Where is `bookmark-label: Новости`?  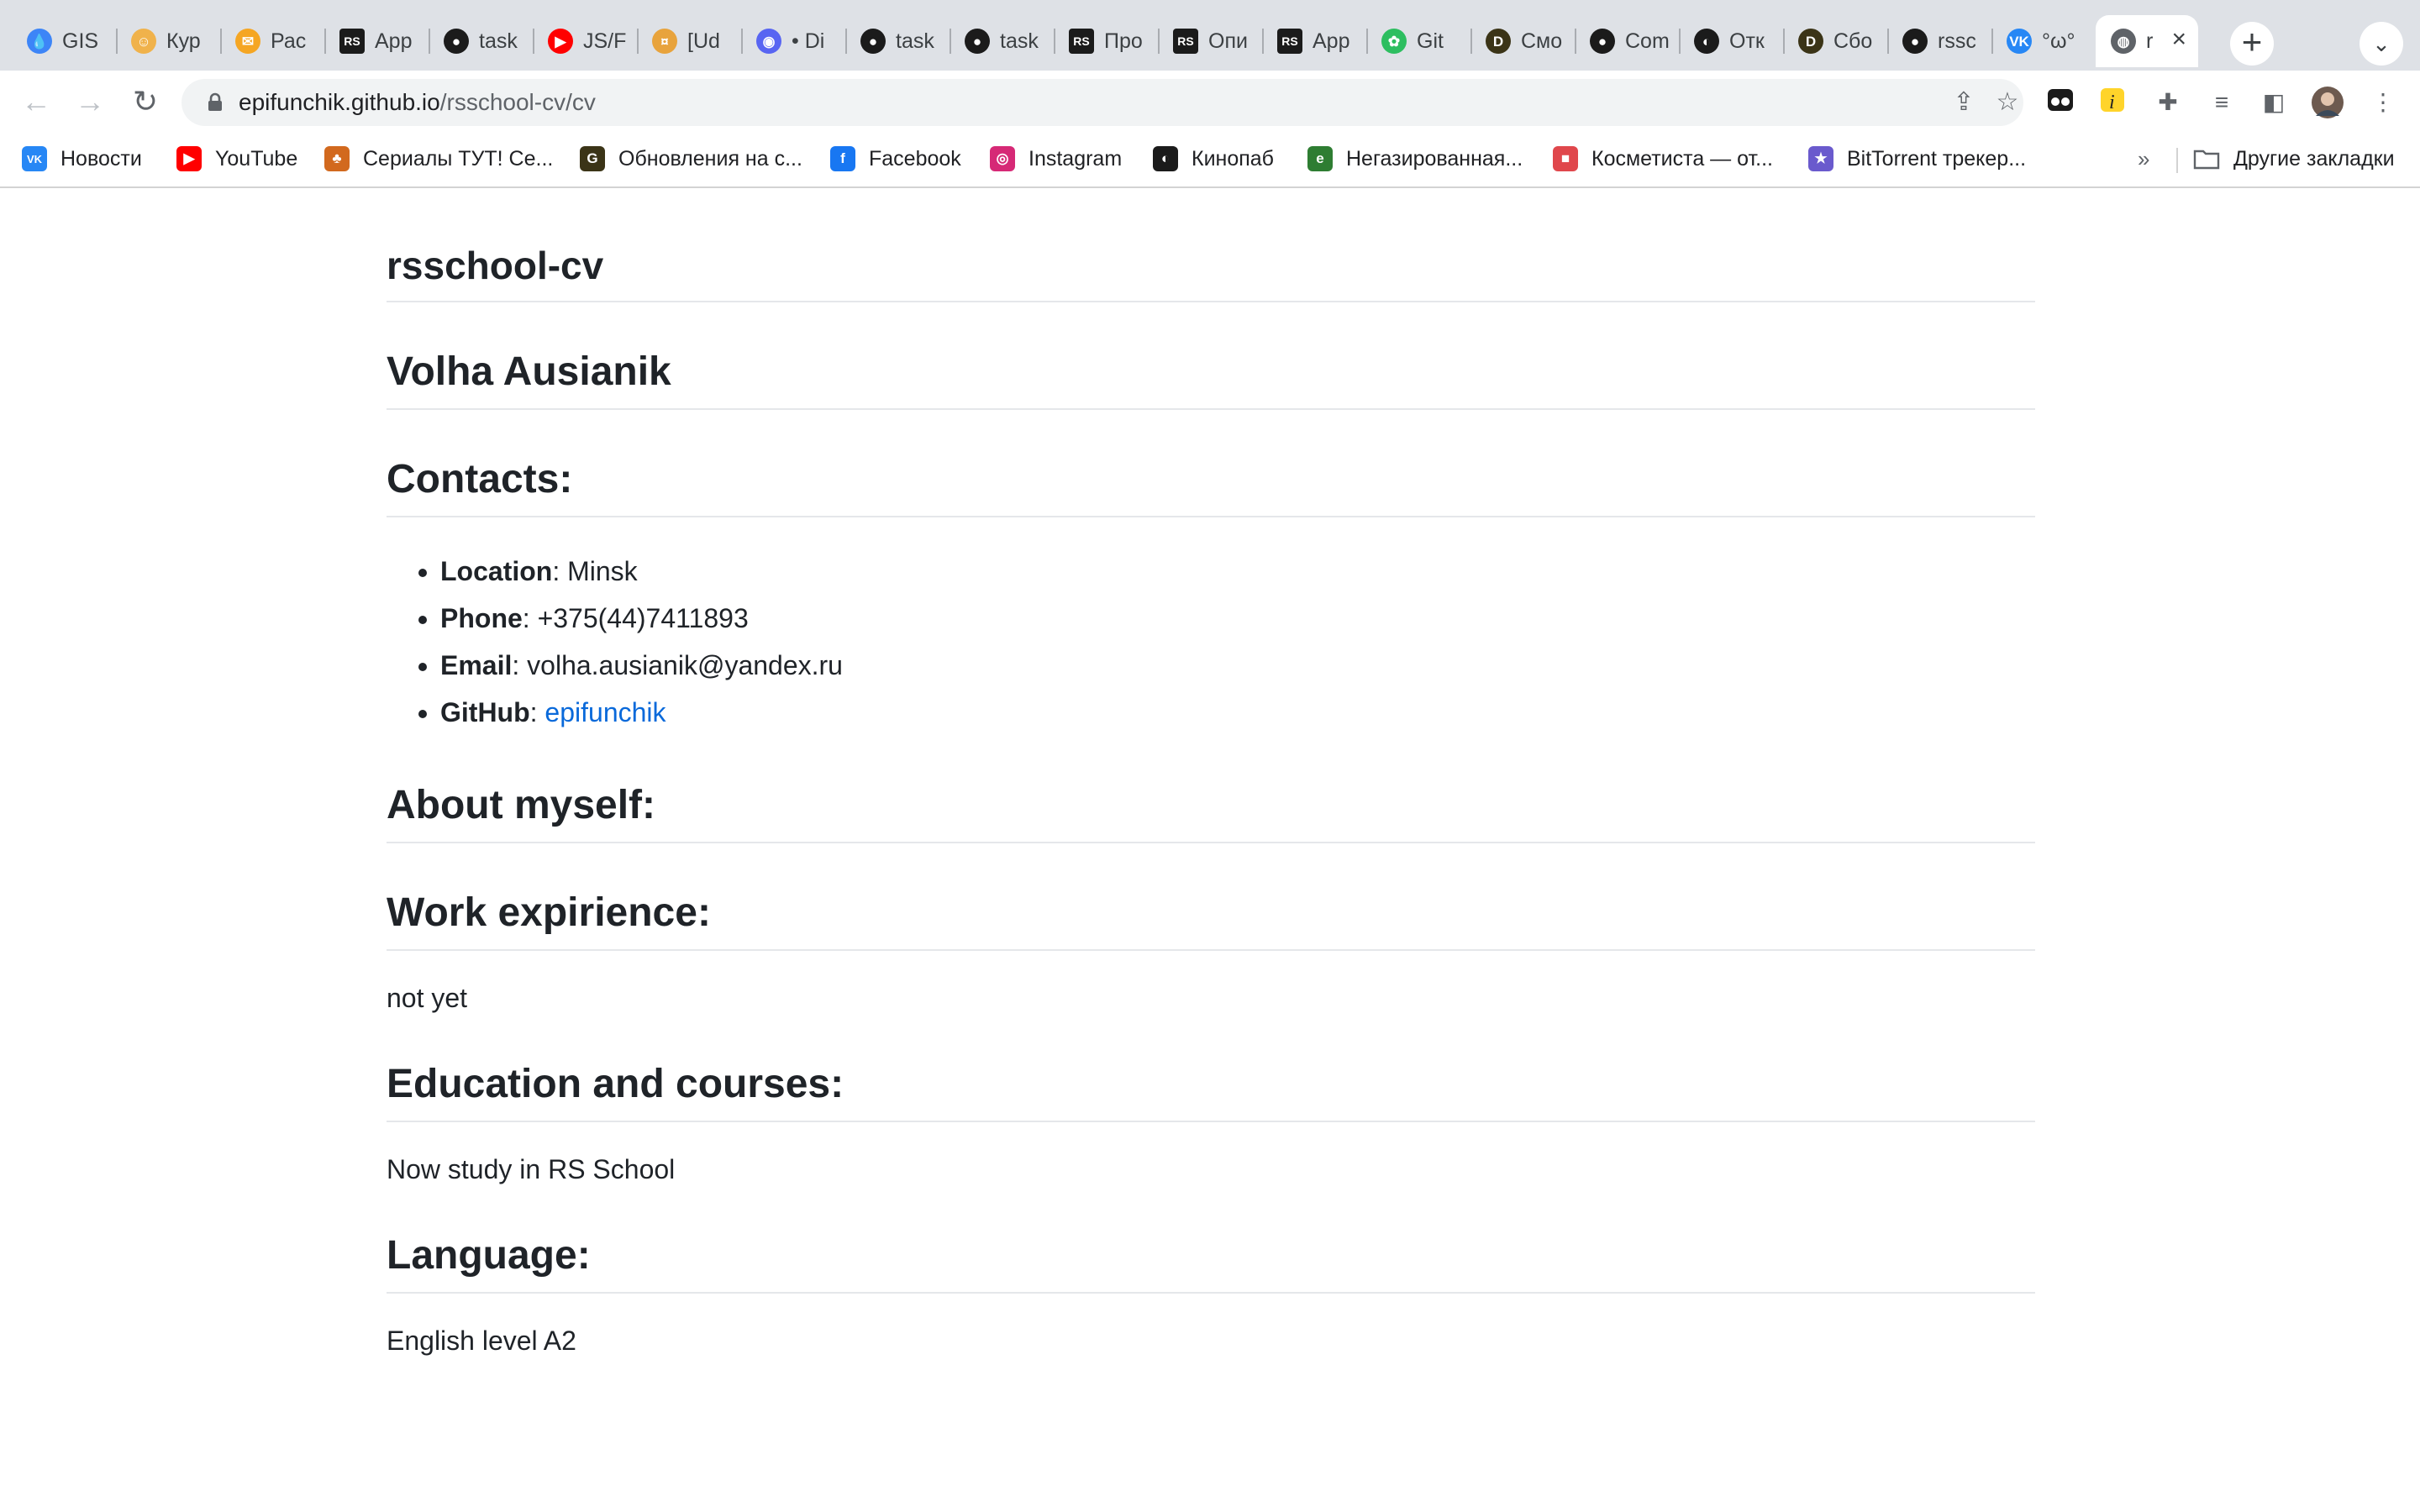 bookmark-label: Новости is located at coordinates (101, 158).